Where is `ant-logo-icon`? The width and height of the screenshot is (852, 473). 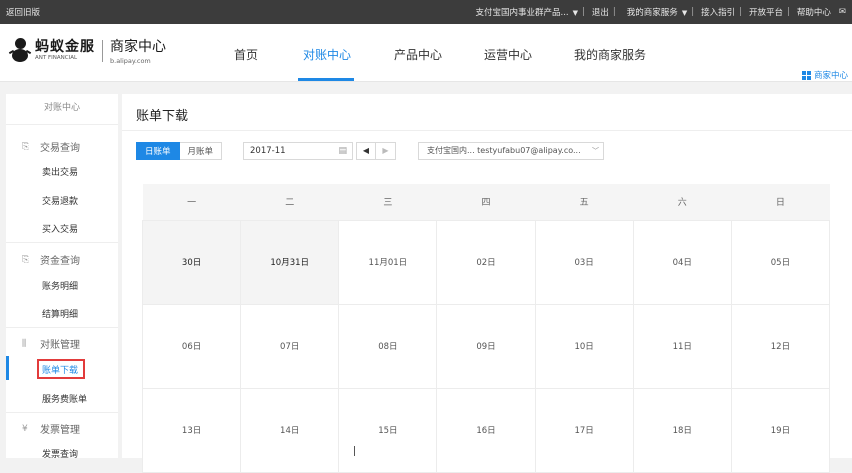
ant-logo-icon is located at coordinates (20, 51).